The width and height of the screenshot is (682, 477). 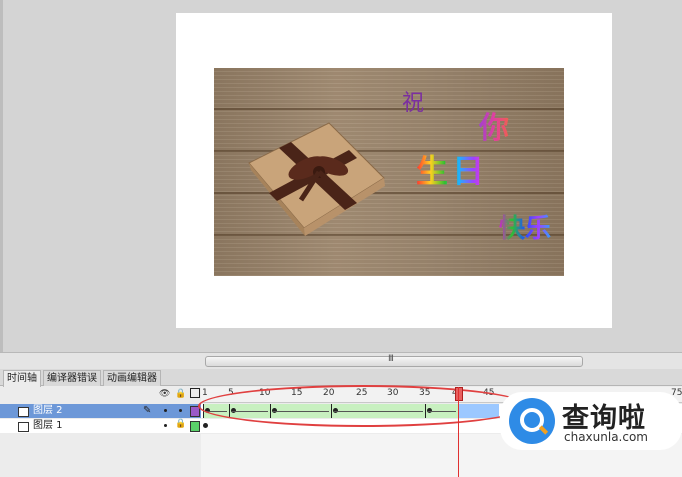 I want to click on tab-motion-editor: 动画编辑器, so click(x=132, y=378).